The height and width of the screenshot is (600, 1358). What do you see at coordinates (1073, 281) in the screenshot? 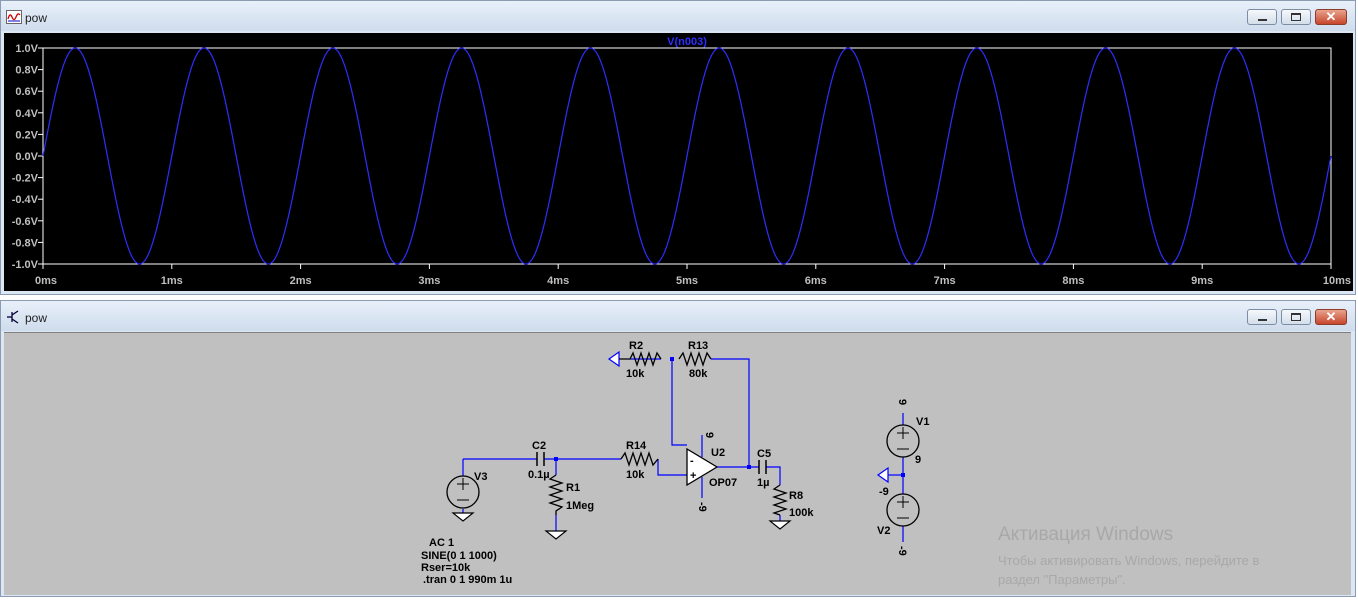
I see `x-tick-label: 8ms` at bounding box center [1073, 281].